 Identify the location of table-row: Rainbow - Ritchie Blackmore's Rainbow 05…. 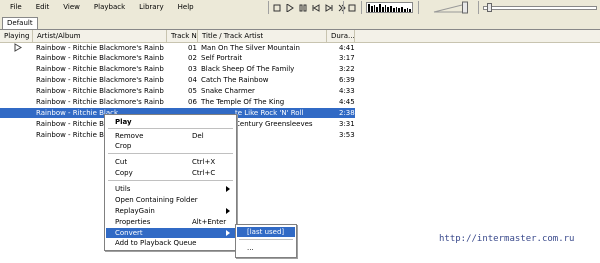
(177, 91).